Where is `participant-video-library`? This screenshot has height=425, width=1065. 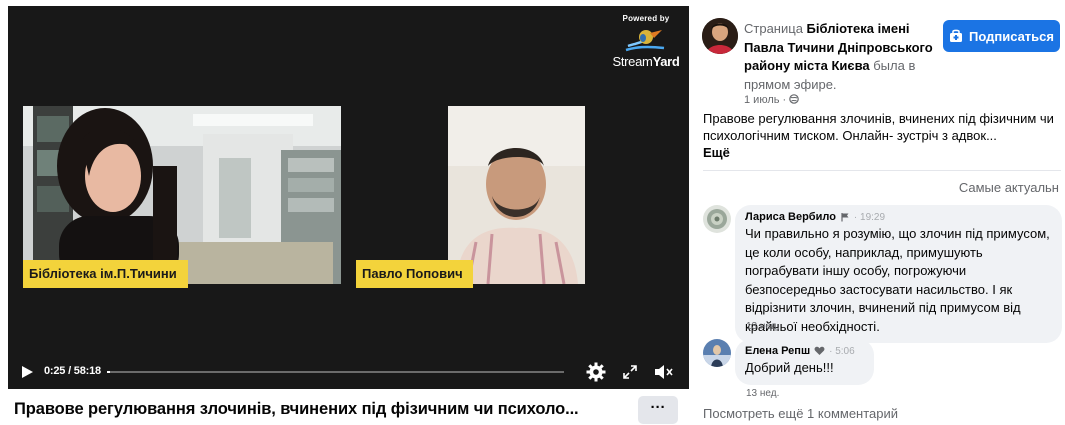 participant-video-library is located at coordinates (182, 195).